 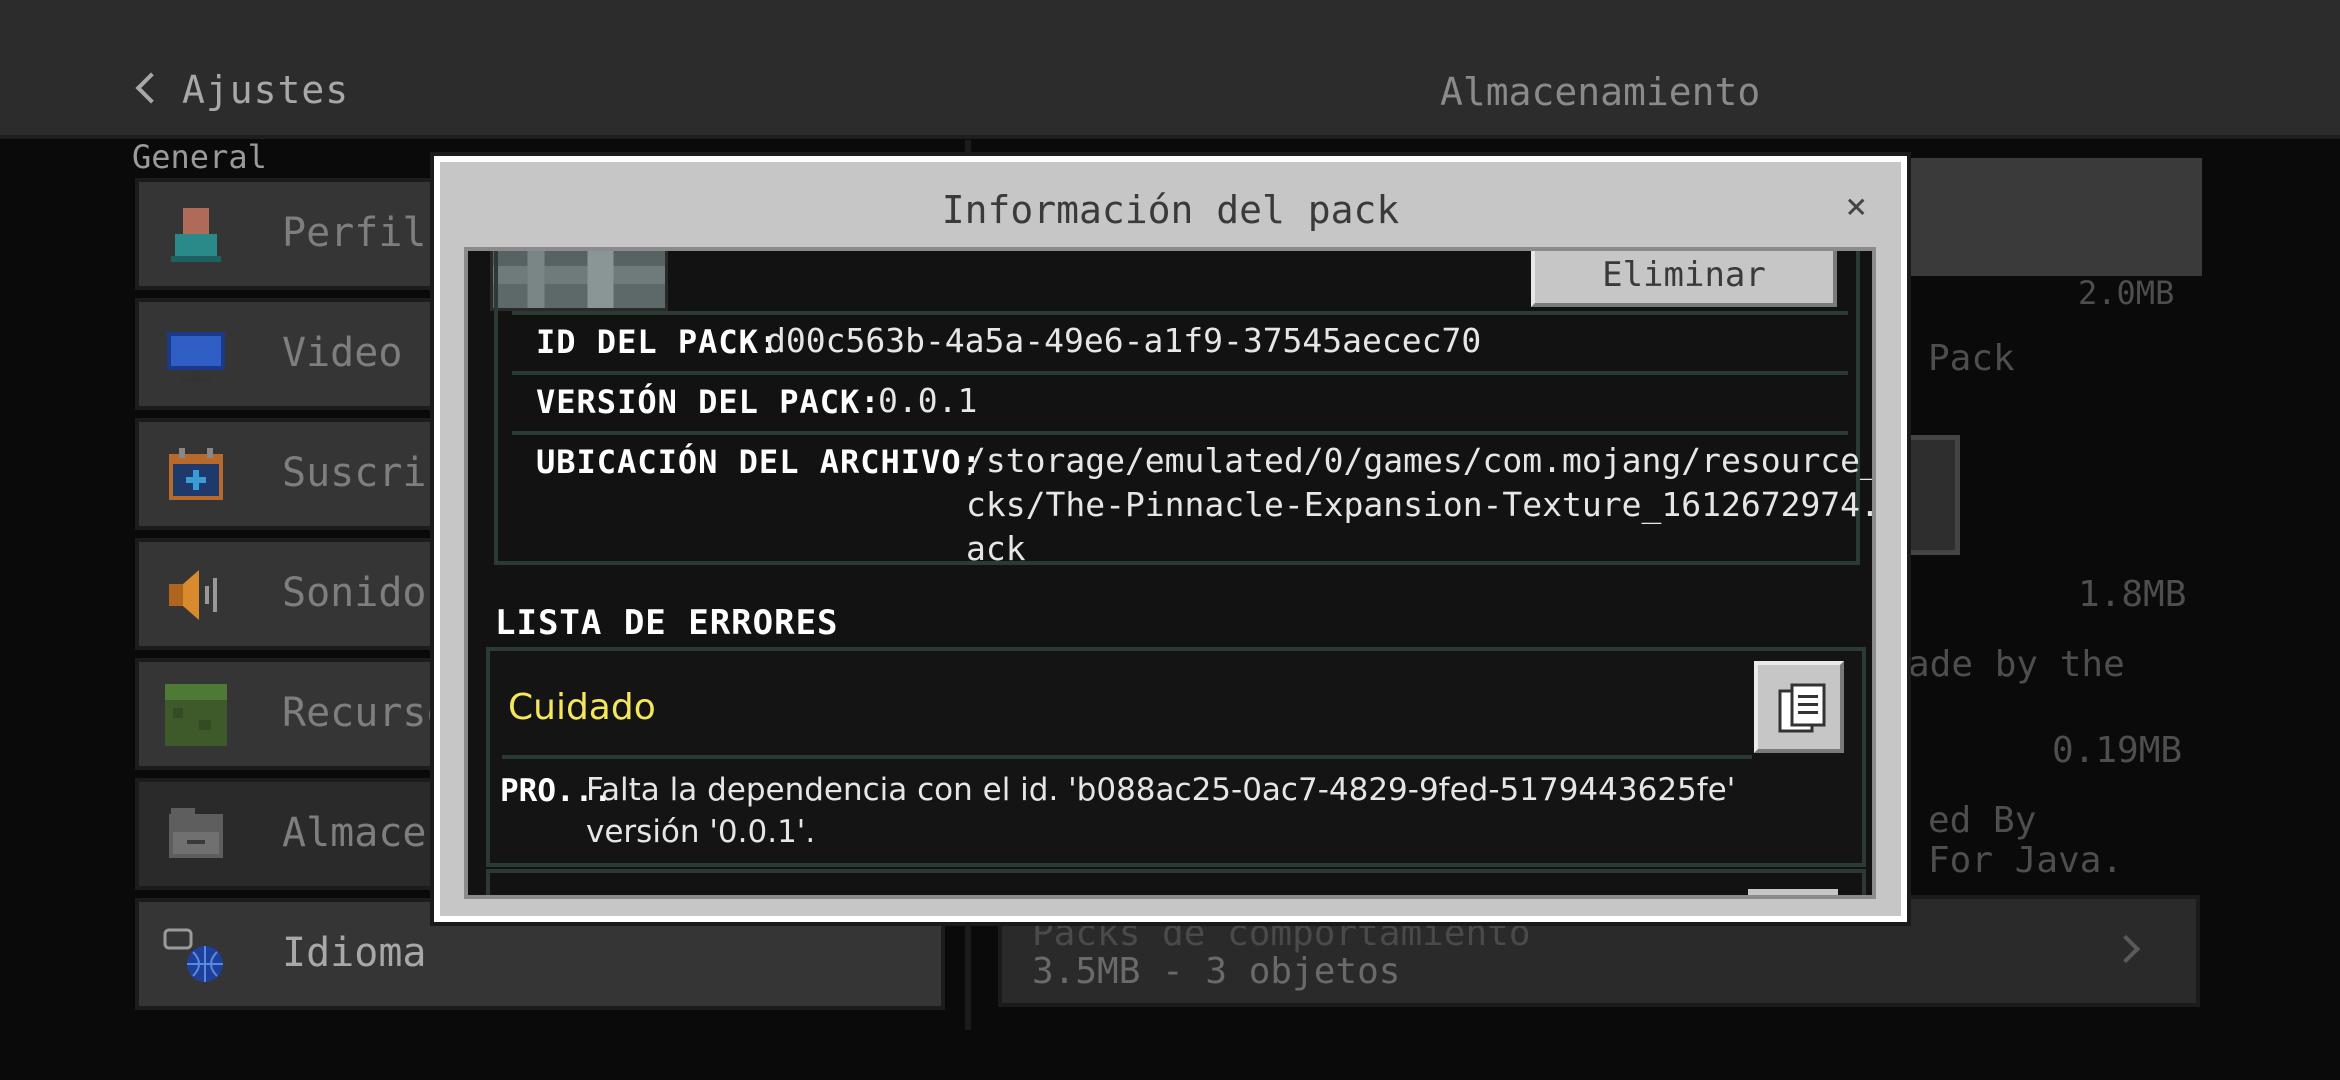 What do you see at coordinates (2126, 293) in the screenshot?
I see `storage-size-top: 2.0MB` at bounding box center [2126, 293].